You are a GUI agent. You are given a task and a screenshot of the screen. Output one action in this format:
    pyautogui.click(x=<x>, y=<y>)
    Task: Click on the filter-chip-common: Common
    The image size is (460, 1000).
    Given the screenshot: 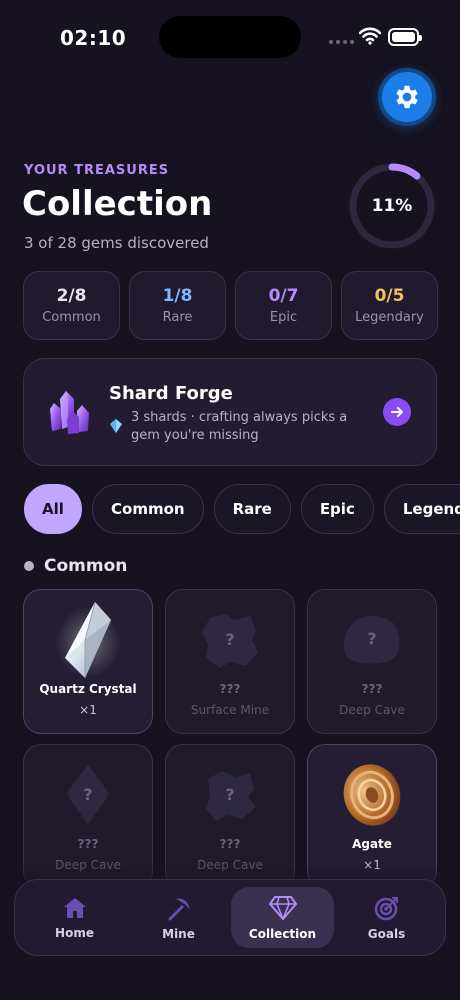 What is the action you would take?
    pyautogui.click(x=148, y=509)
    